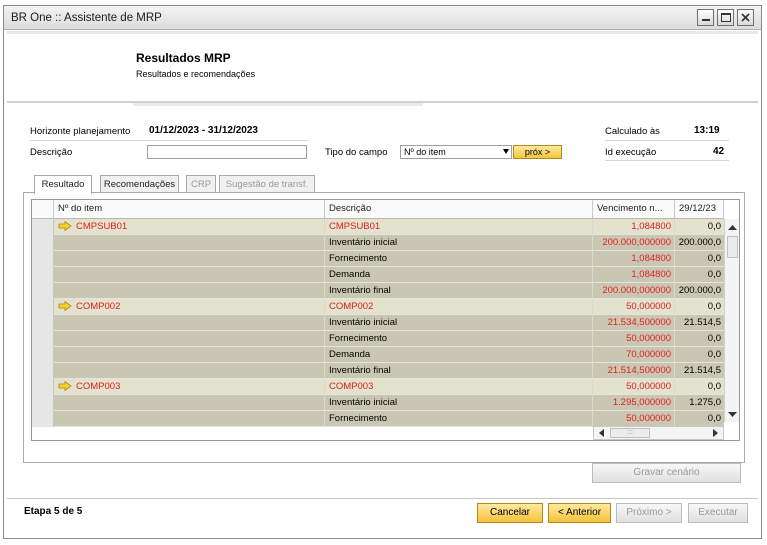 The image size is (767, 545). Describe the element at coordinates (702, 322) in the screenshot. I see `cell-date: 21.514,5` at that location.